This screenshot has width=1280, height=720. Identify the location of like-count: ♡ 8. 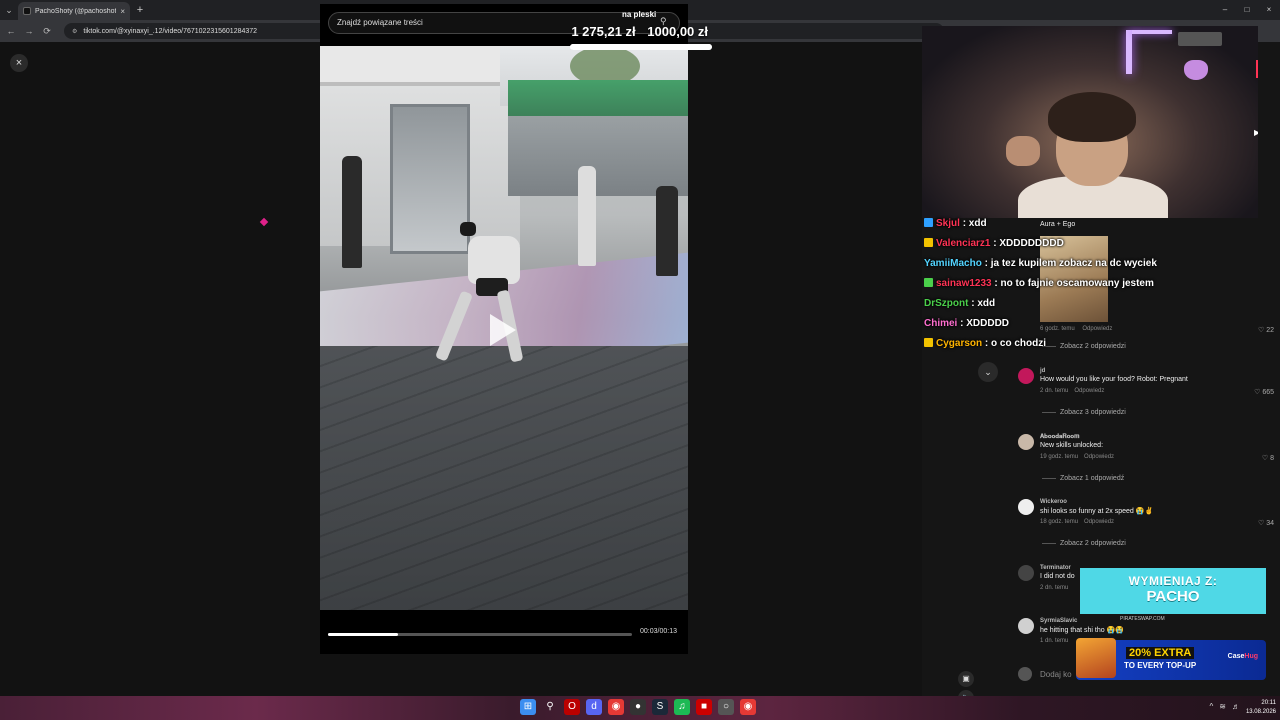
(1268, 458).